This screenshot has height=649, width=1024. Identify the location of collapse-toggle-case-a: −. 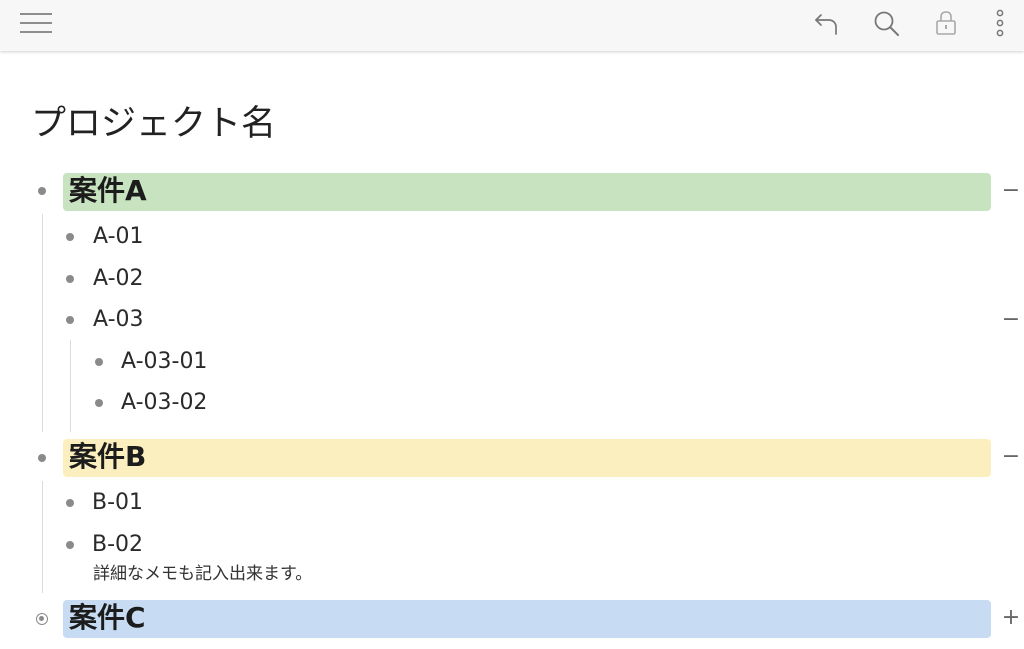
(1011, 191).